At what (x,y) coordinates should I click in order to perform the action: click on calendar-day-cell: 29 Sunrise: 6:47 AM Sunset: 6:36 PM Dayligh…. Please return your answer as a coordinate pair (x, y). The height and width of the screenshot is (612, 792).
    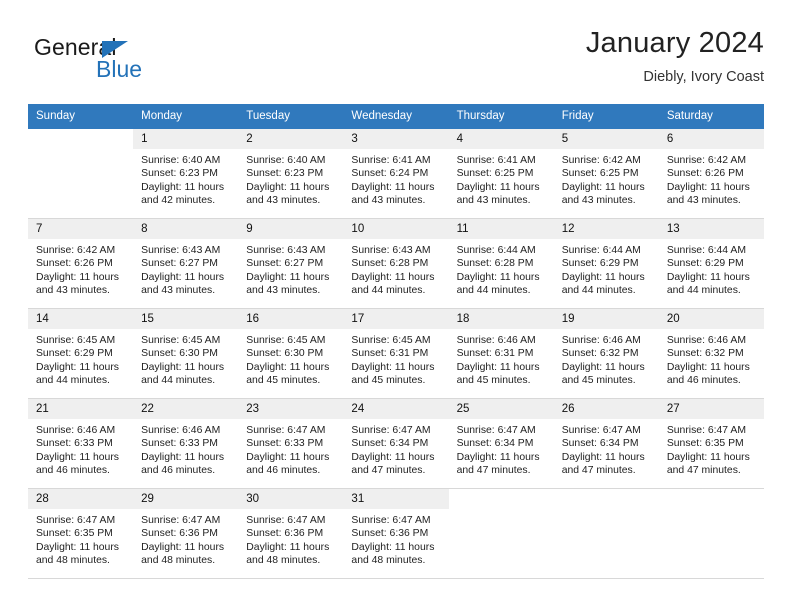
    Looking at the image, I should click on (186, 533).